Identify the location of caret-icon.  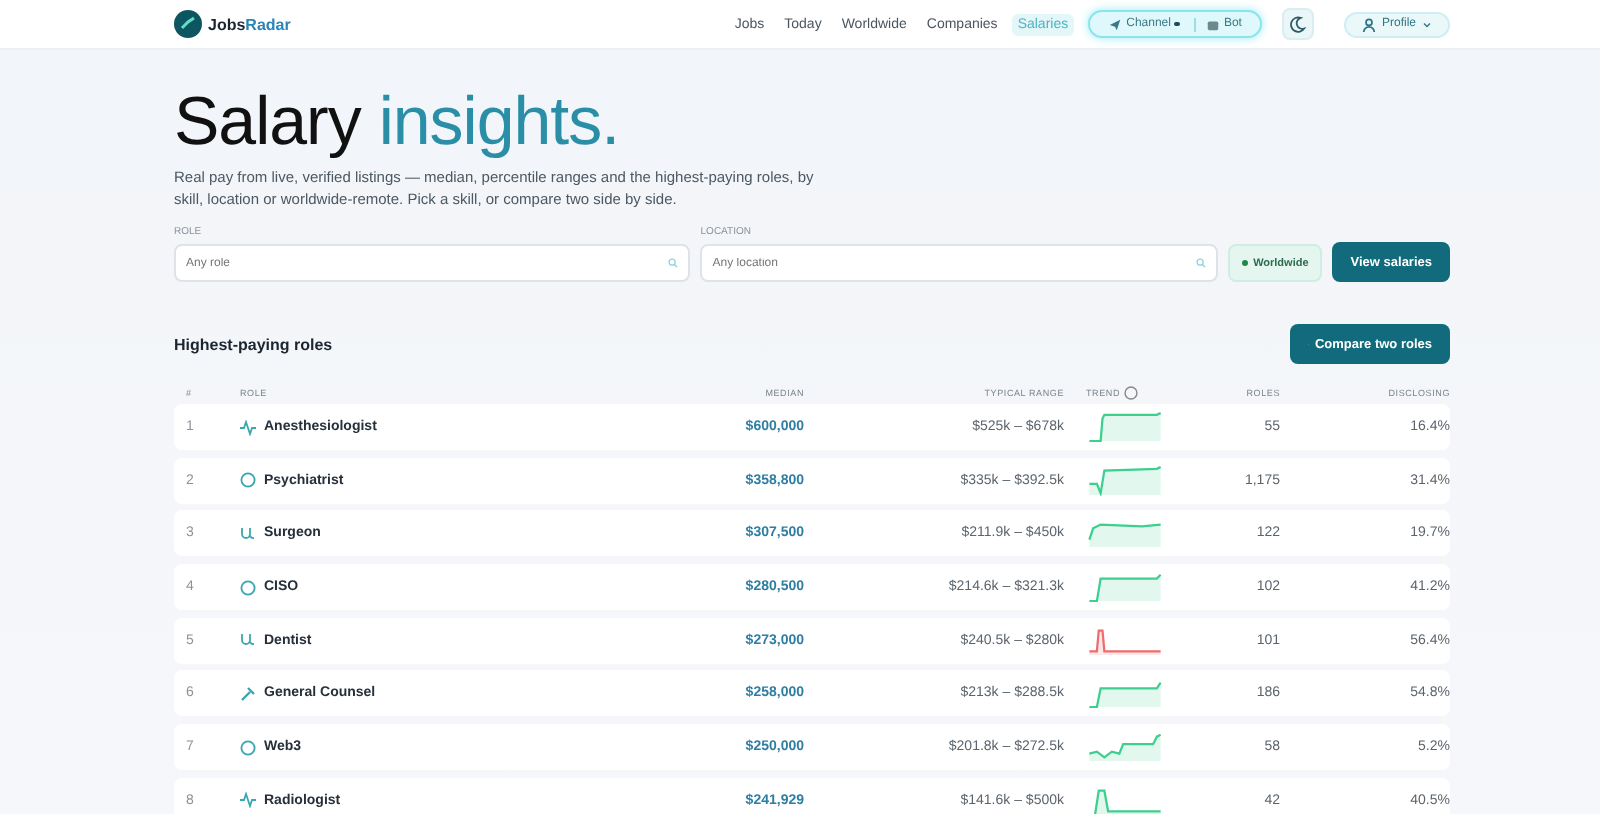
(1427, 24).